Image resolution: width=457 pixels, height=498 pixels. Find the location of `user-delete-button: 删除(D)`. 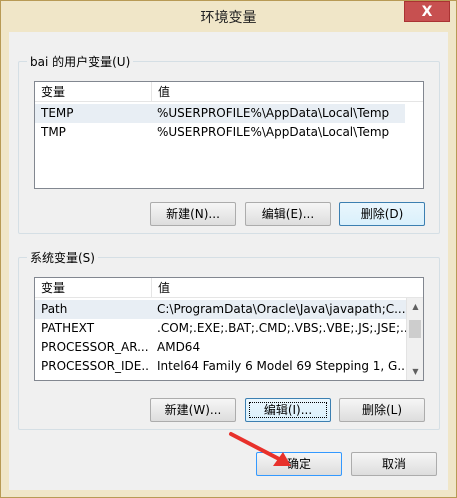

user-delete-button: 删除(D) is located at coordinates (382, 214).